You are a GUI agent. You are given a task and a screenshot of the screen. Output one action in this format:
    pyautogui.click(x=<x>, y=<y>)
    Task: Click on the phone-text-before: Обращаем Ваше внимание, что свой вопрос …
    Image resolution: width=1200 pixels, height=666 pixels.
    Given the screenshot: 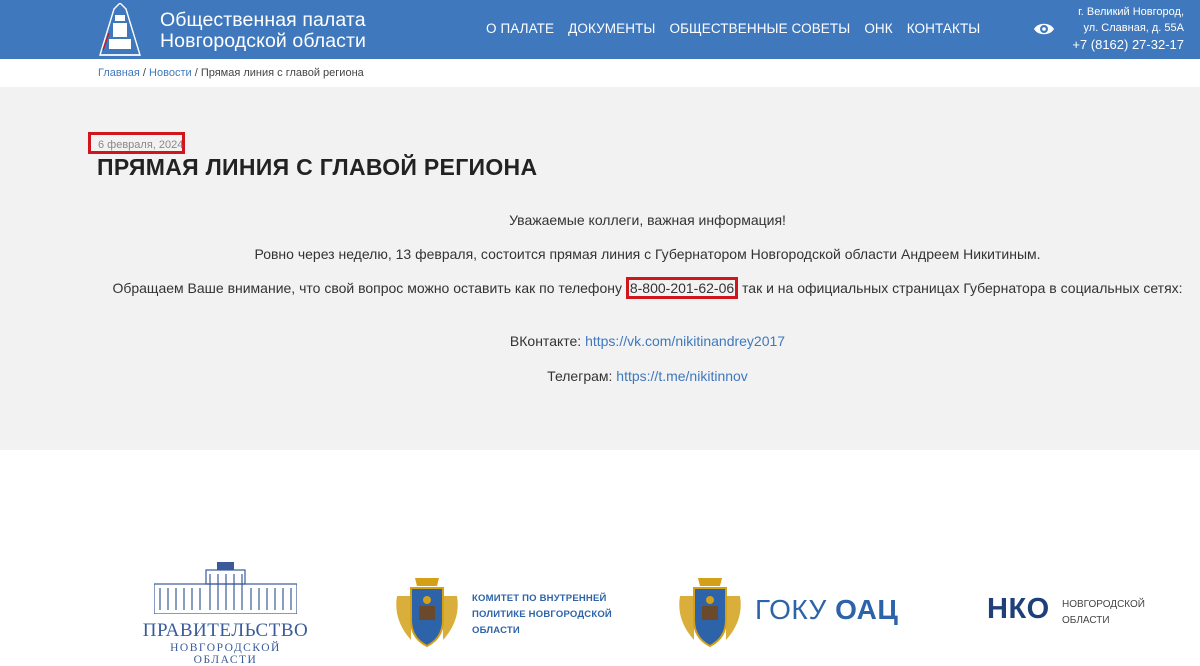 What is the action you would take?
    pyautogui.click(x=369, y=288)
    